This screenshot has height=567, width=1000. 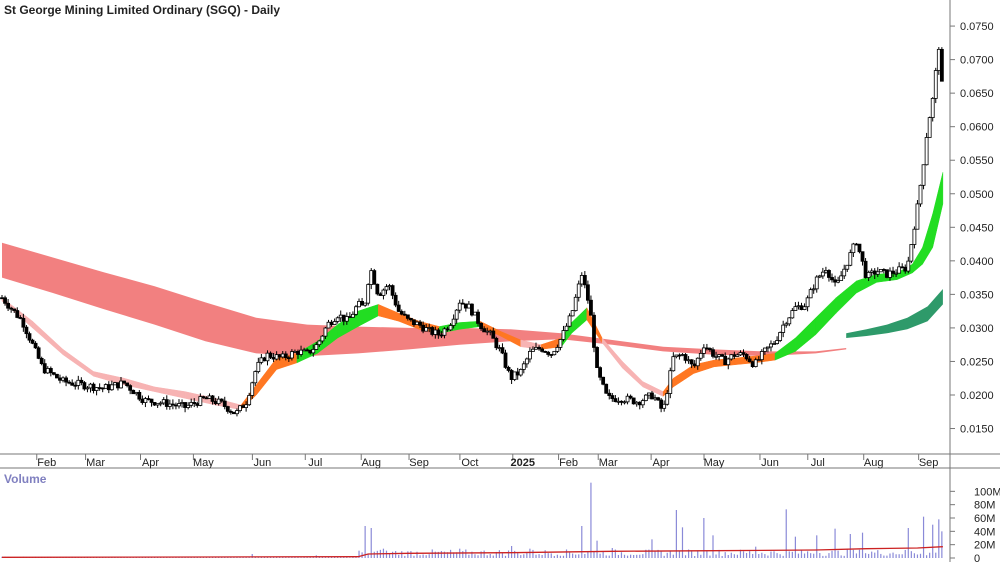 I want to click on price-tick-label: 0.0350, so click(x=977, y=295).